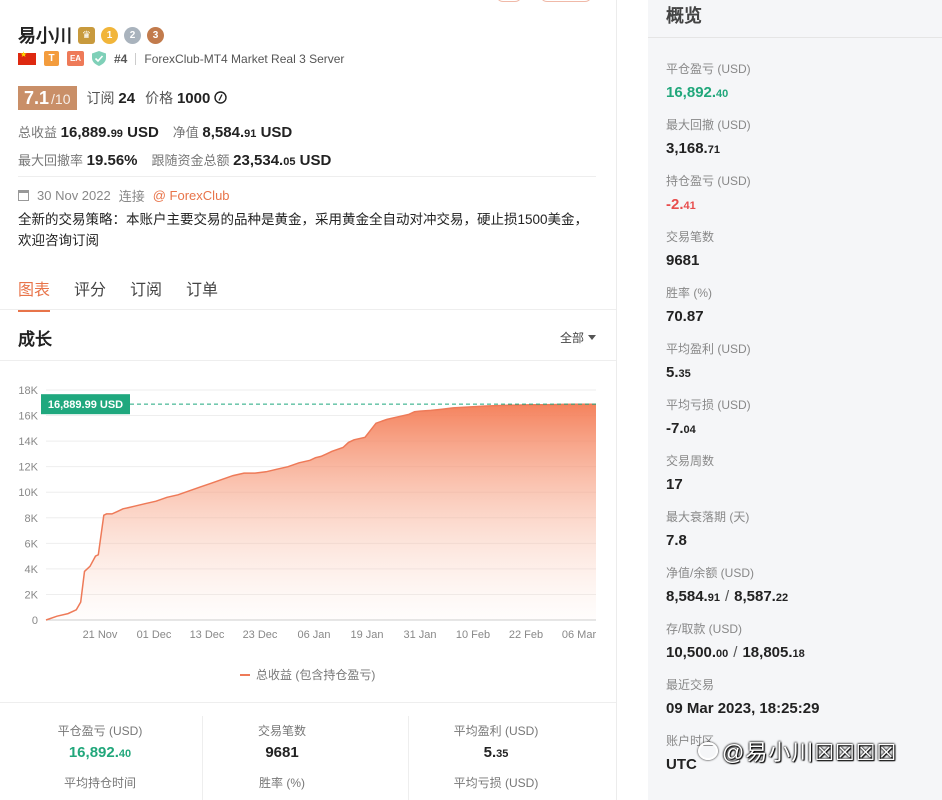 This screenshot has height=800, width=942. What do you see at coordinates (85, 405) in the screenshot?
I see `current-value-label: 16,889.99 USD` at bounding box center [85, 405].